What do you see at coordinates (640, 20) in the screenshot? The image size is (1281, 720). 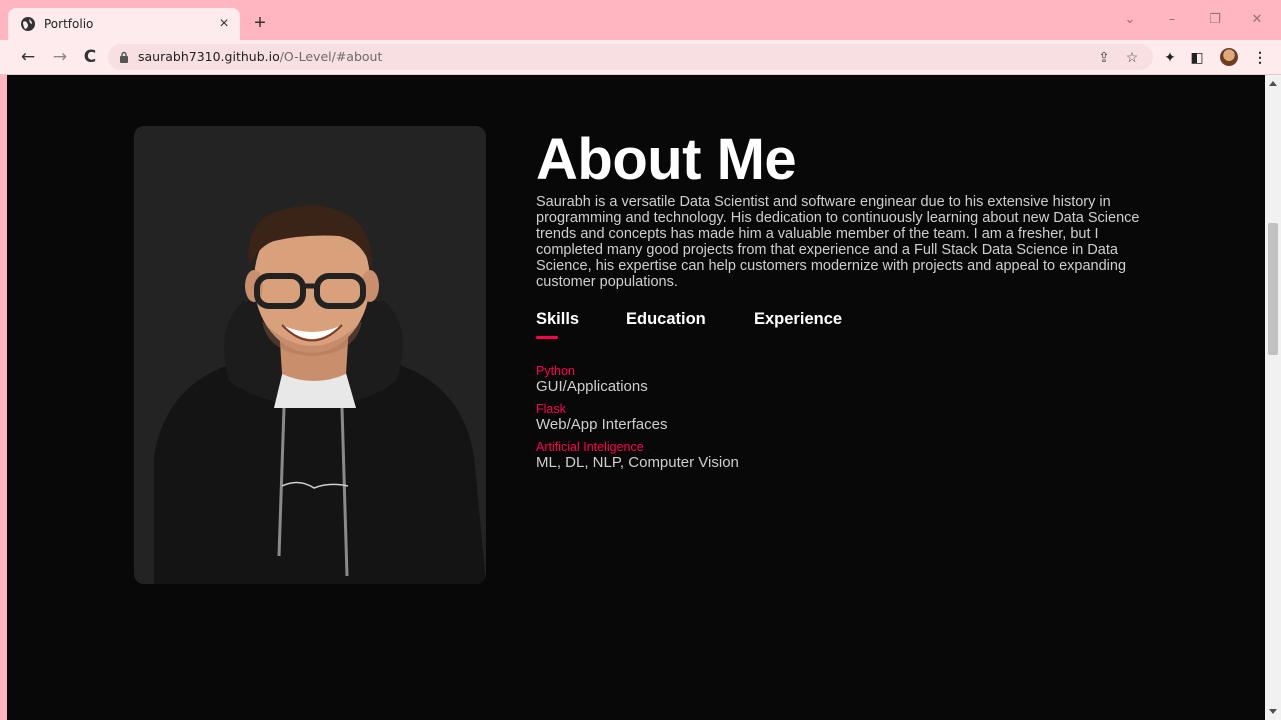 I see `tab-strip: Portfolio × + ⌄ – ❐ ✕` at bounding box center [640, 20].